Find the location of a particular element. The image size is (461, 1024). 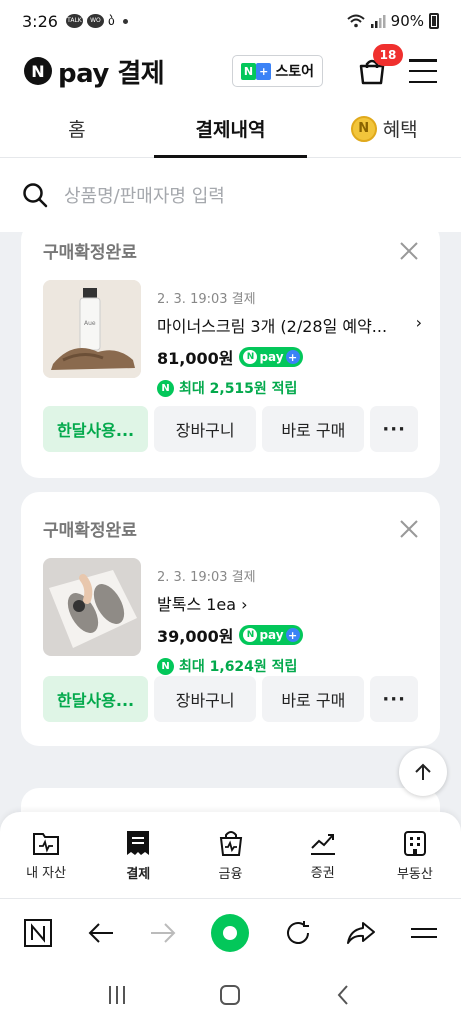

green-dot-icon is located at coordinates (230, 933).